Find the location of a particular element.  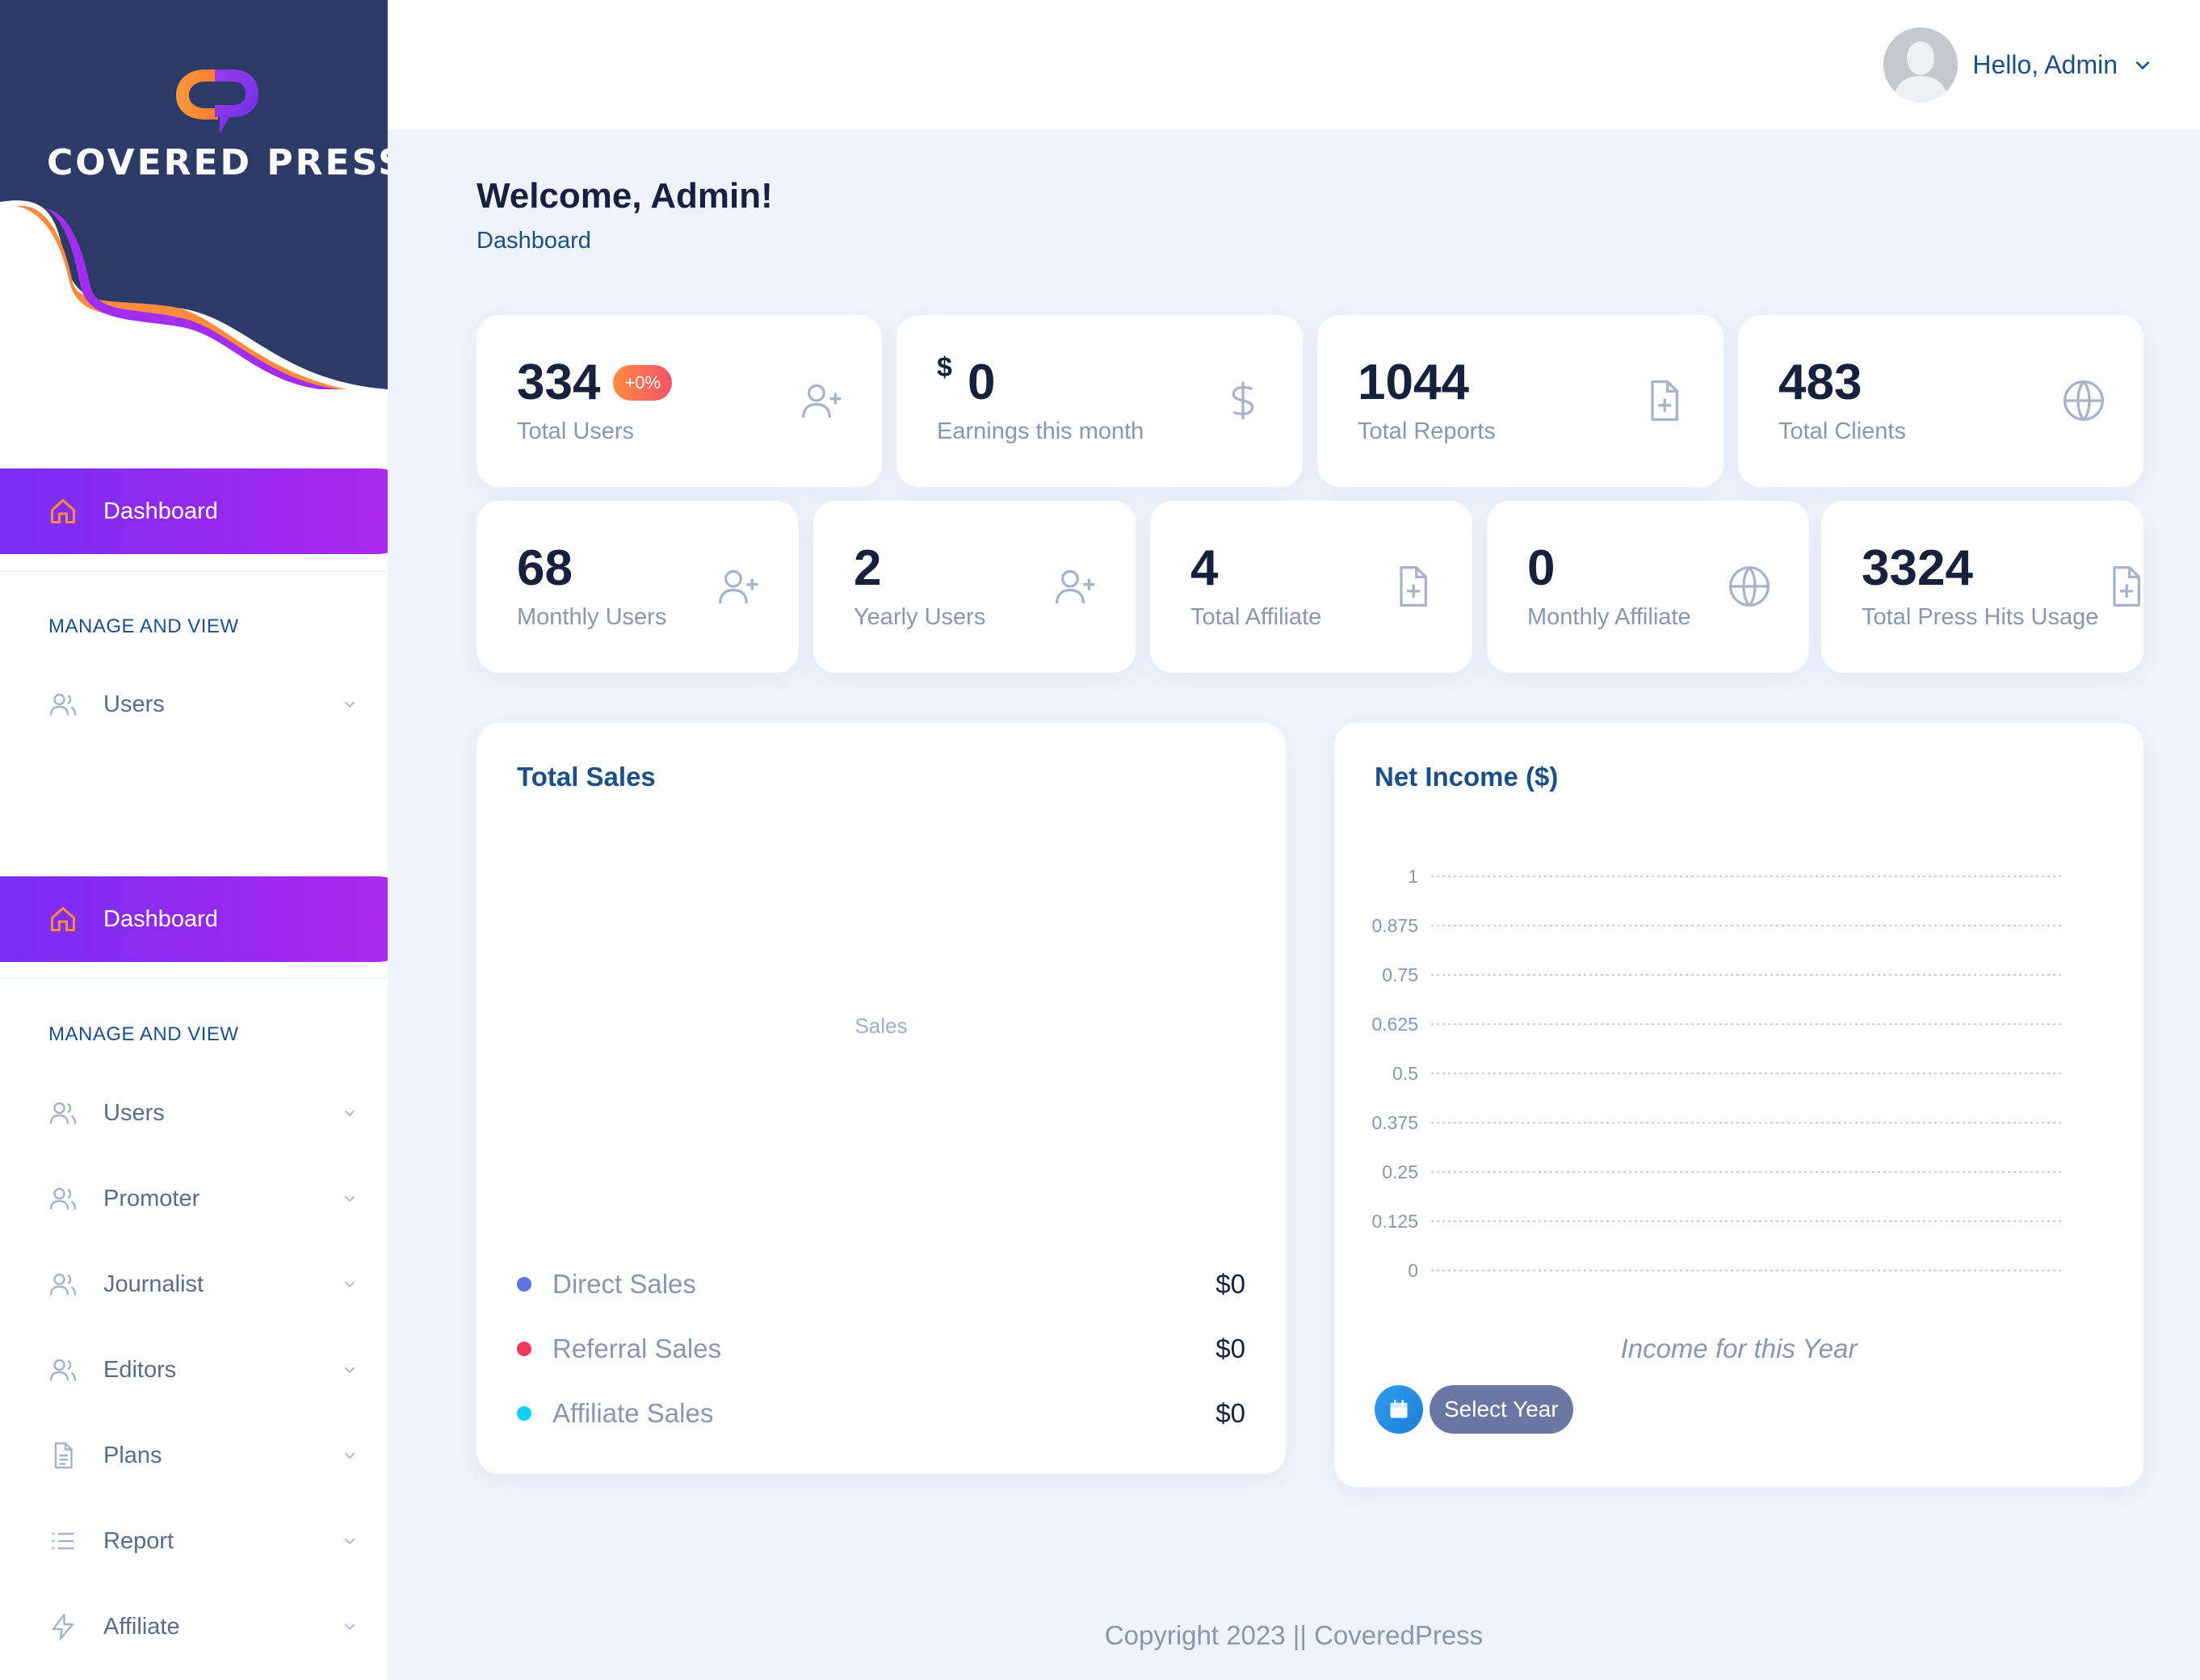

y-tick-label: 0.5 is located at coordinates (1405, 1073).